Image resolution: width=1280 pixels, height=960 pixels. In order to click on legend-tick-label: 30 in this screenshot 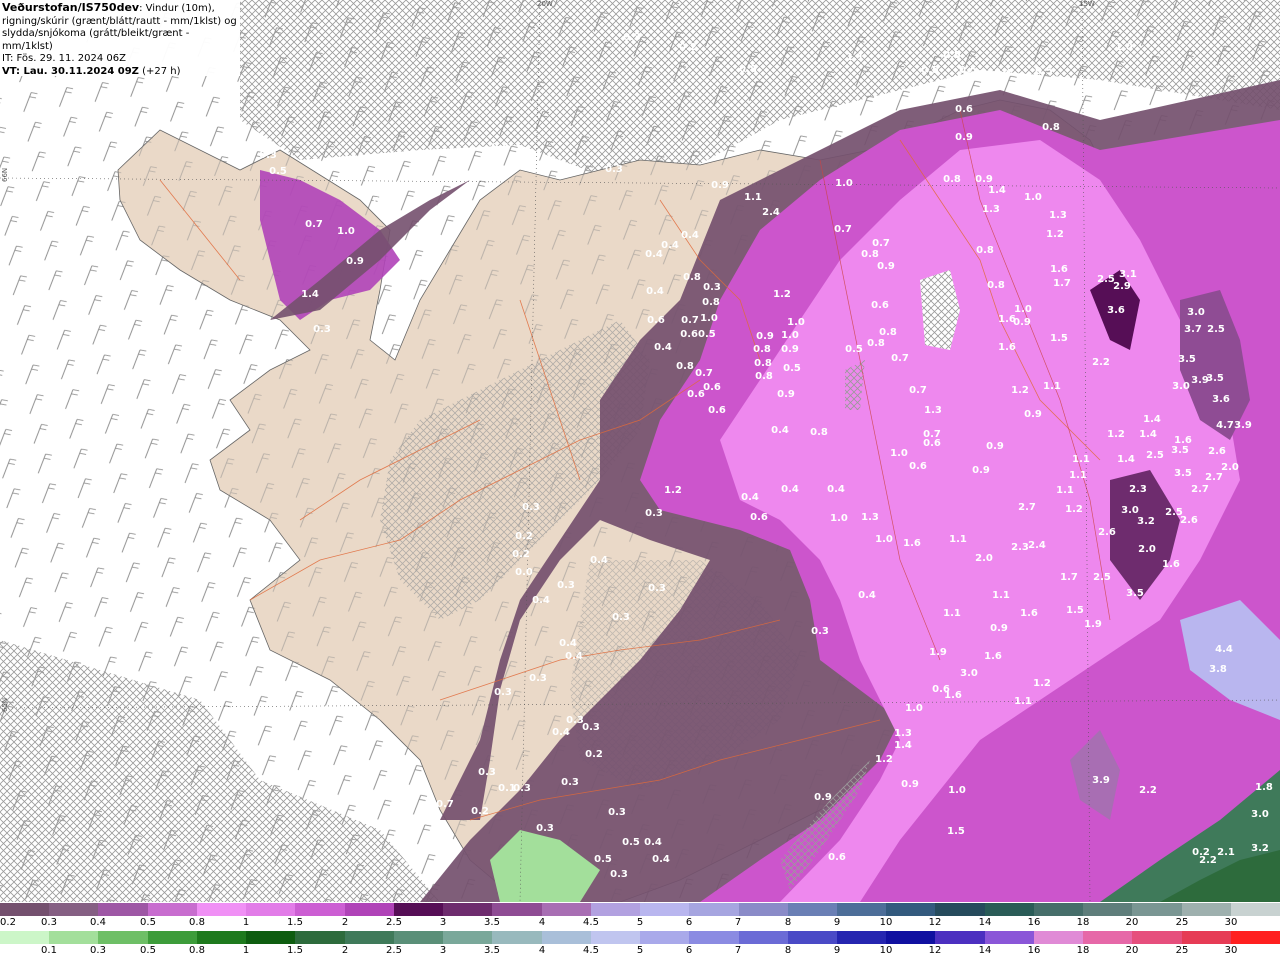, I will do `click(1231, 922)`.